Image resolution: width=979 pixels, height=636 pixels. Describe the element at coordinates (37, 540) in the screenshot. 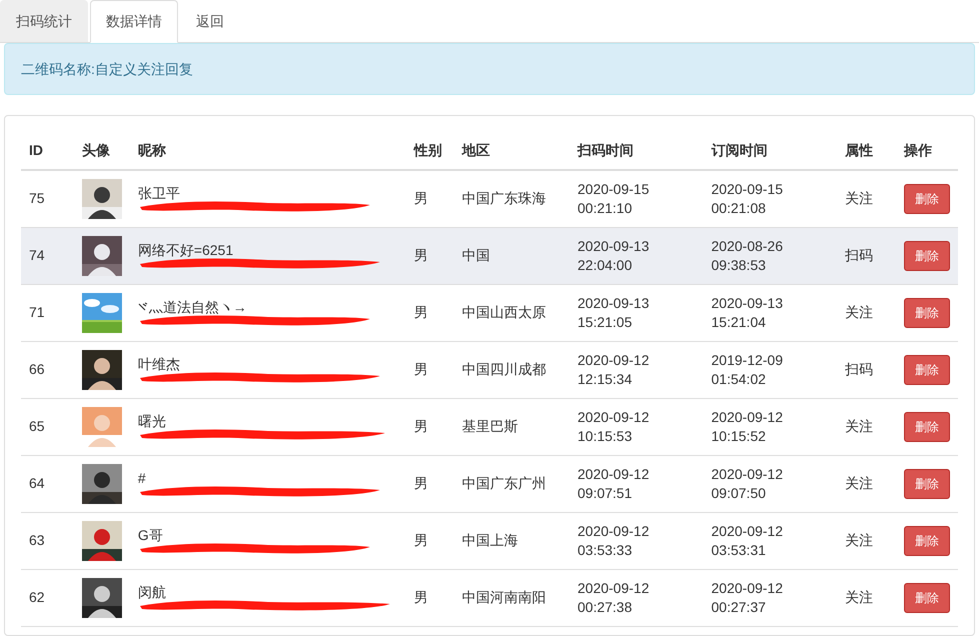

I see `id-cell: 63` at that location.